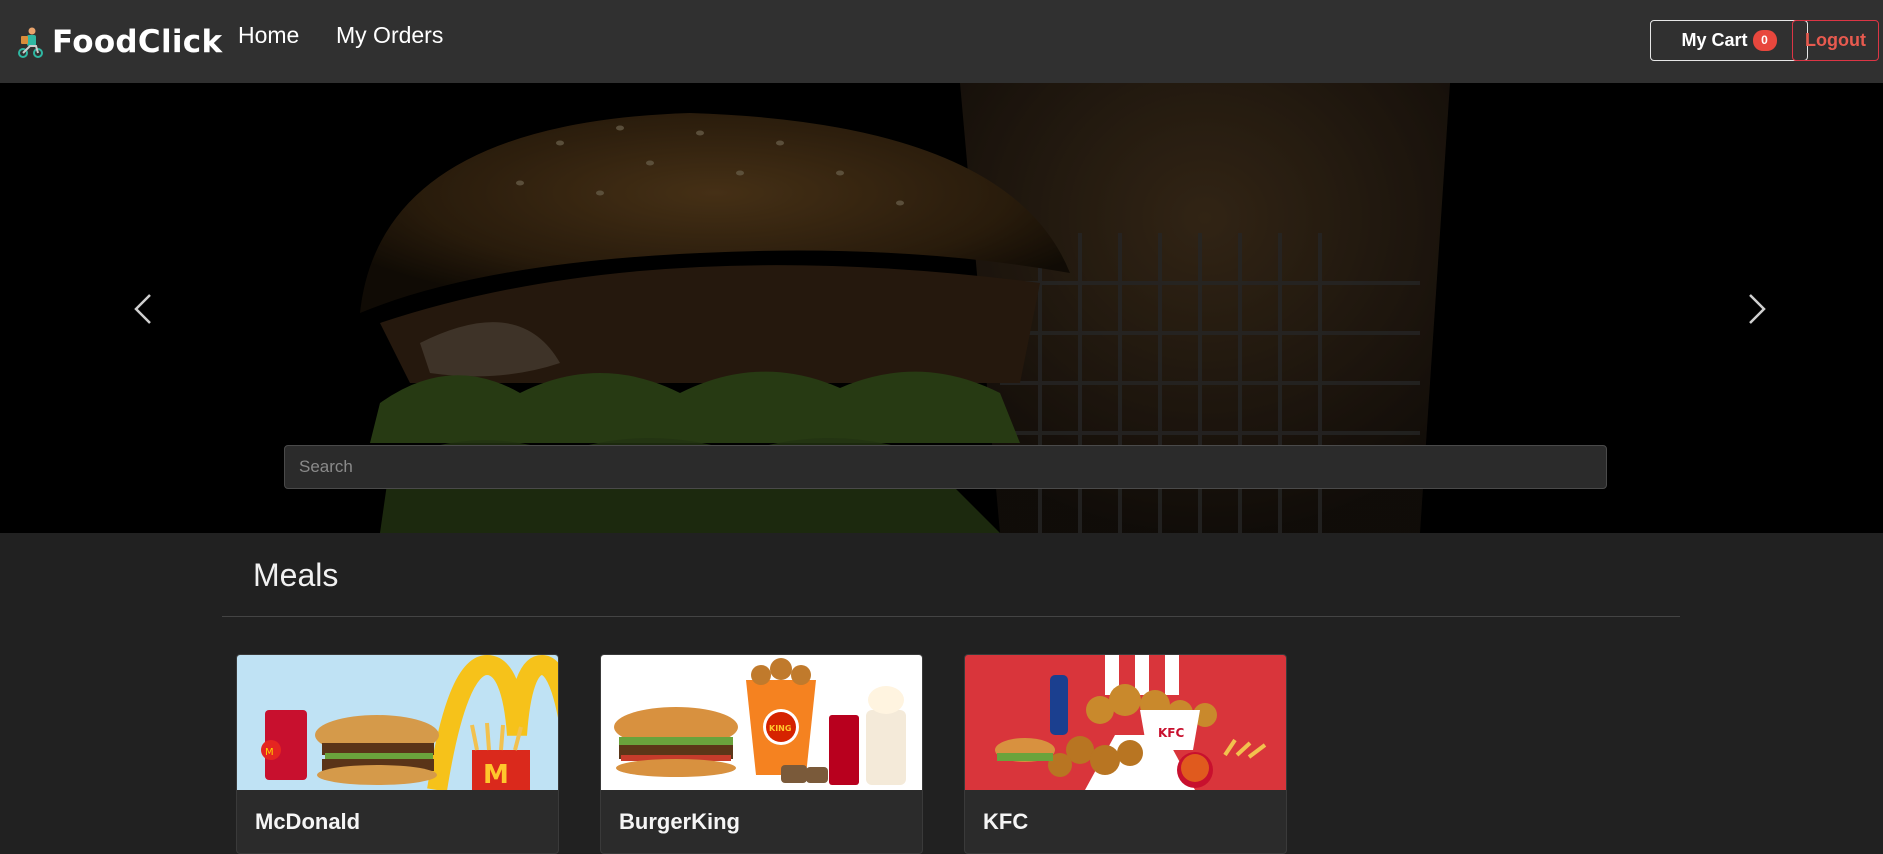 The image size is (1883, 854). What do you see at coordinates (296, 575) in the screenshot?
I see `meals-heading: Meals` at bounding box center [296, 575].